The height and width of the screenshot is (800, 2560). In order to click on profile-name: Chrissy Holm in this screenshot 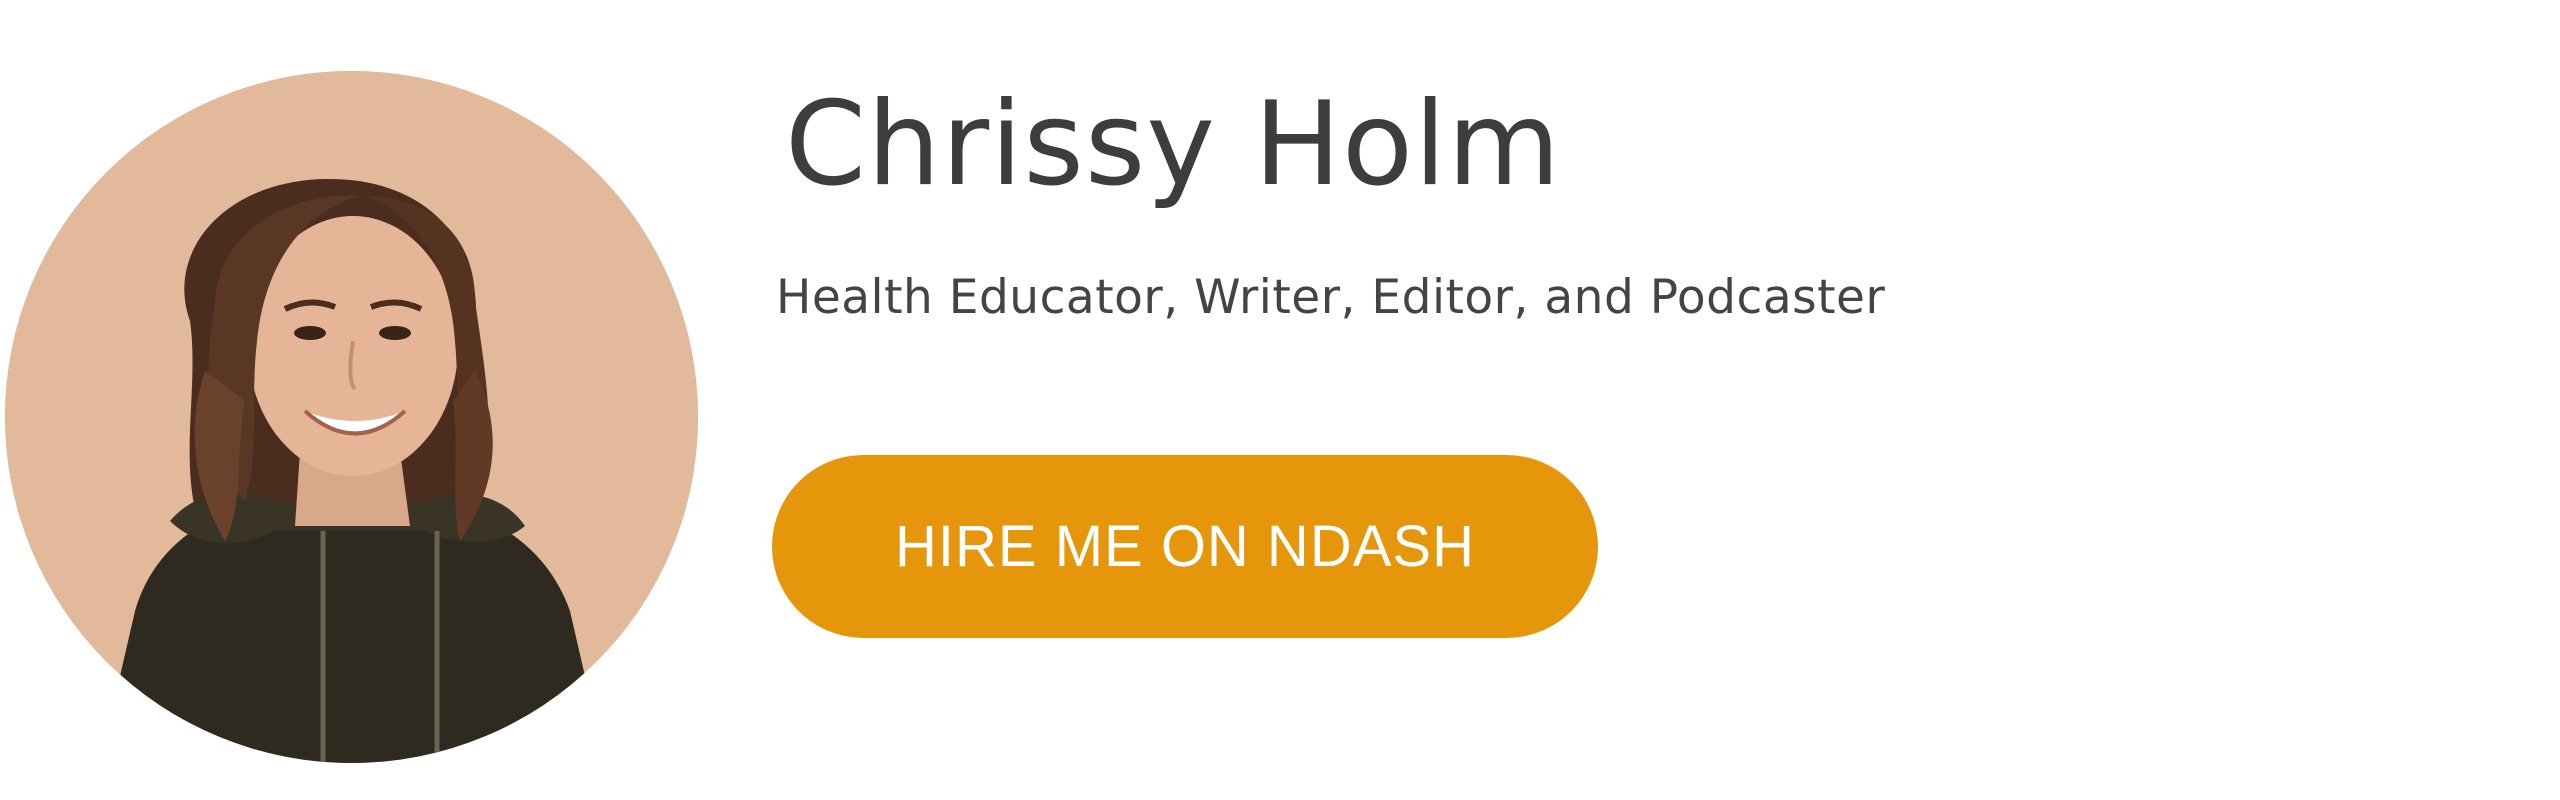, I will do `click(1173, 144)`.